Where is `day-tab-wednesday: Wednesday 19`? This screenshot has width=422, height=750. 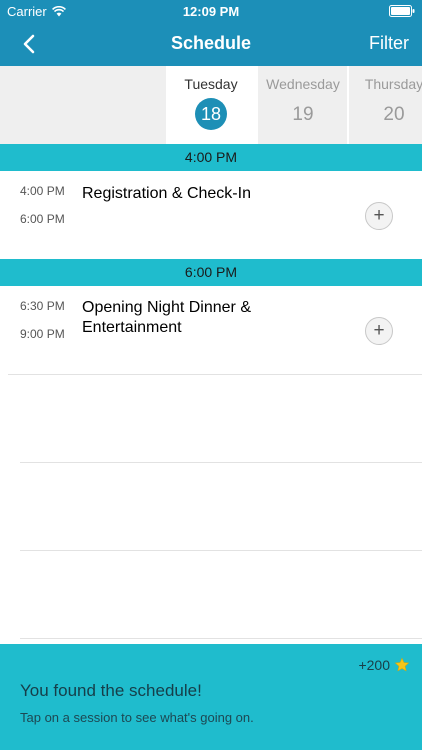 day-tab-wednesday: Wednesday 19 is located at coordinates (303, 105).